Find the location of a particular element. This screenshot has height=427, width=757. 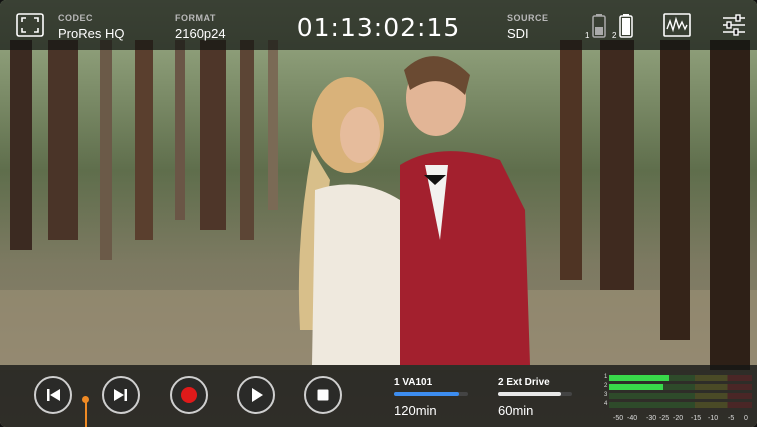

storage-slot-2: 2 Ext Drive 60min is located at coordinates (536, 396).